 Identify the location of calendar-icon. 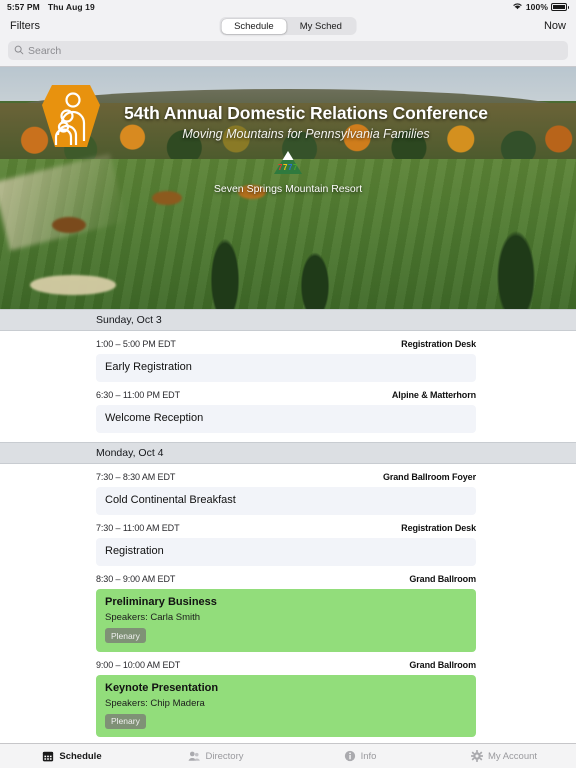
(48, 756).